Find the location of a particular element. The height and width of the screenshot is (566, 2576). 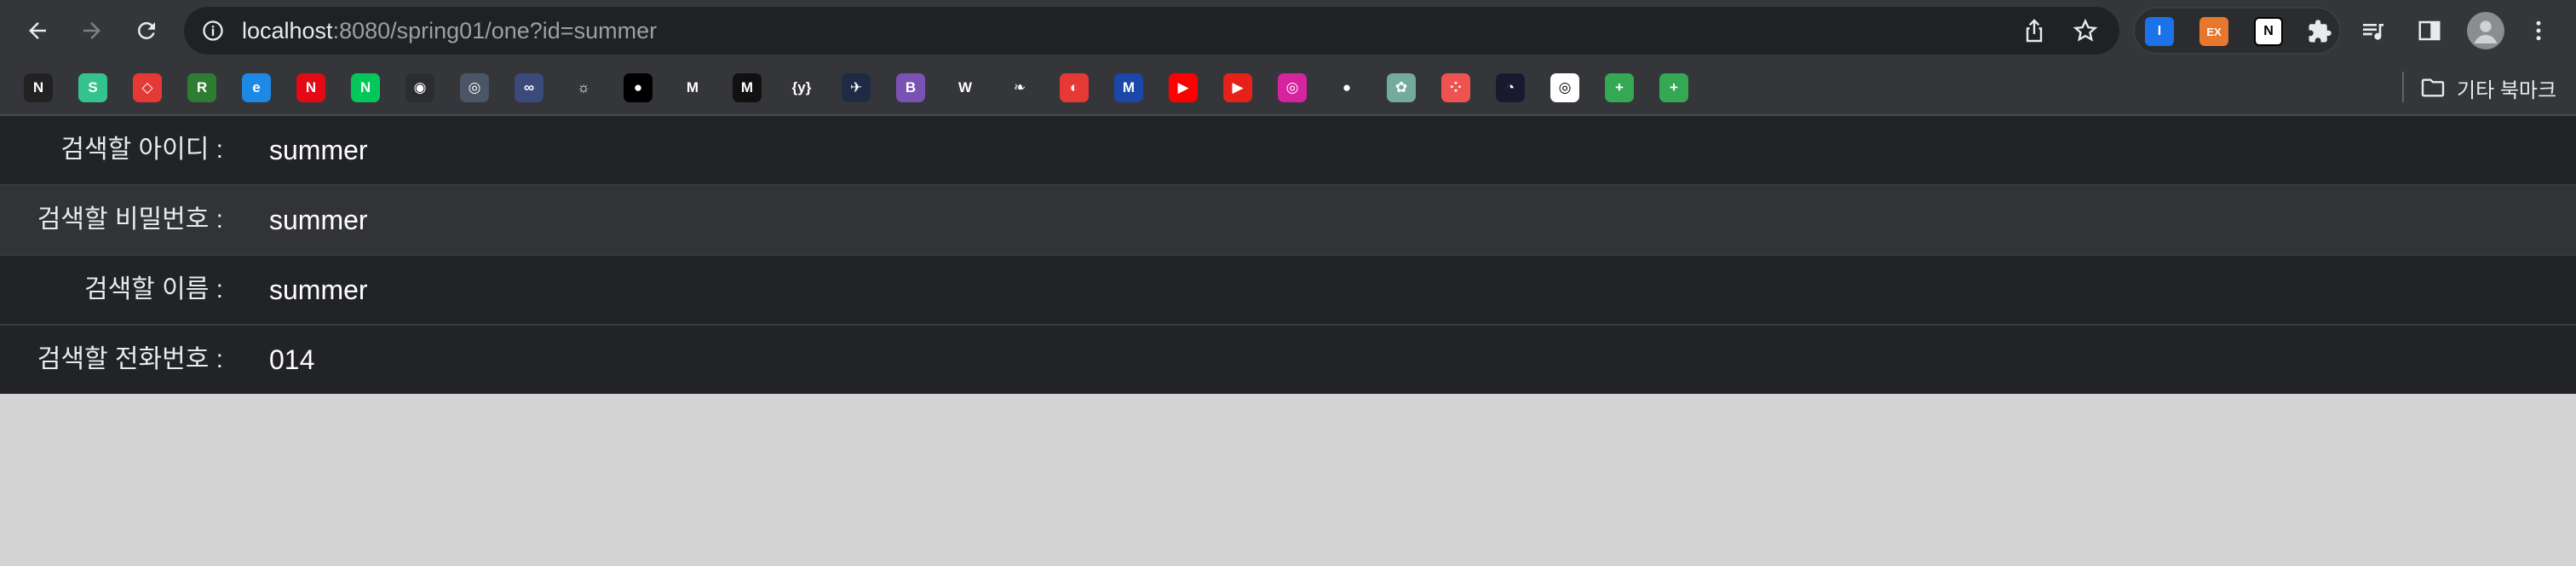

bookmark-app-icon: ◎ is located at coordinates (475, 87).